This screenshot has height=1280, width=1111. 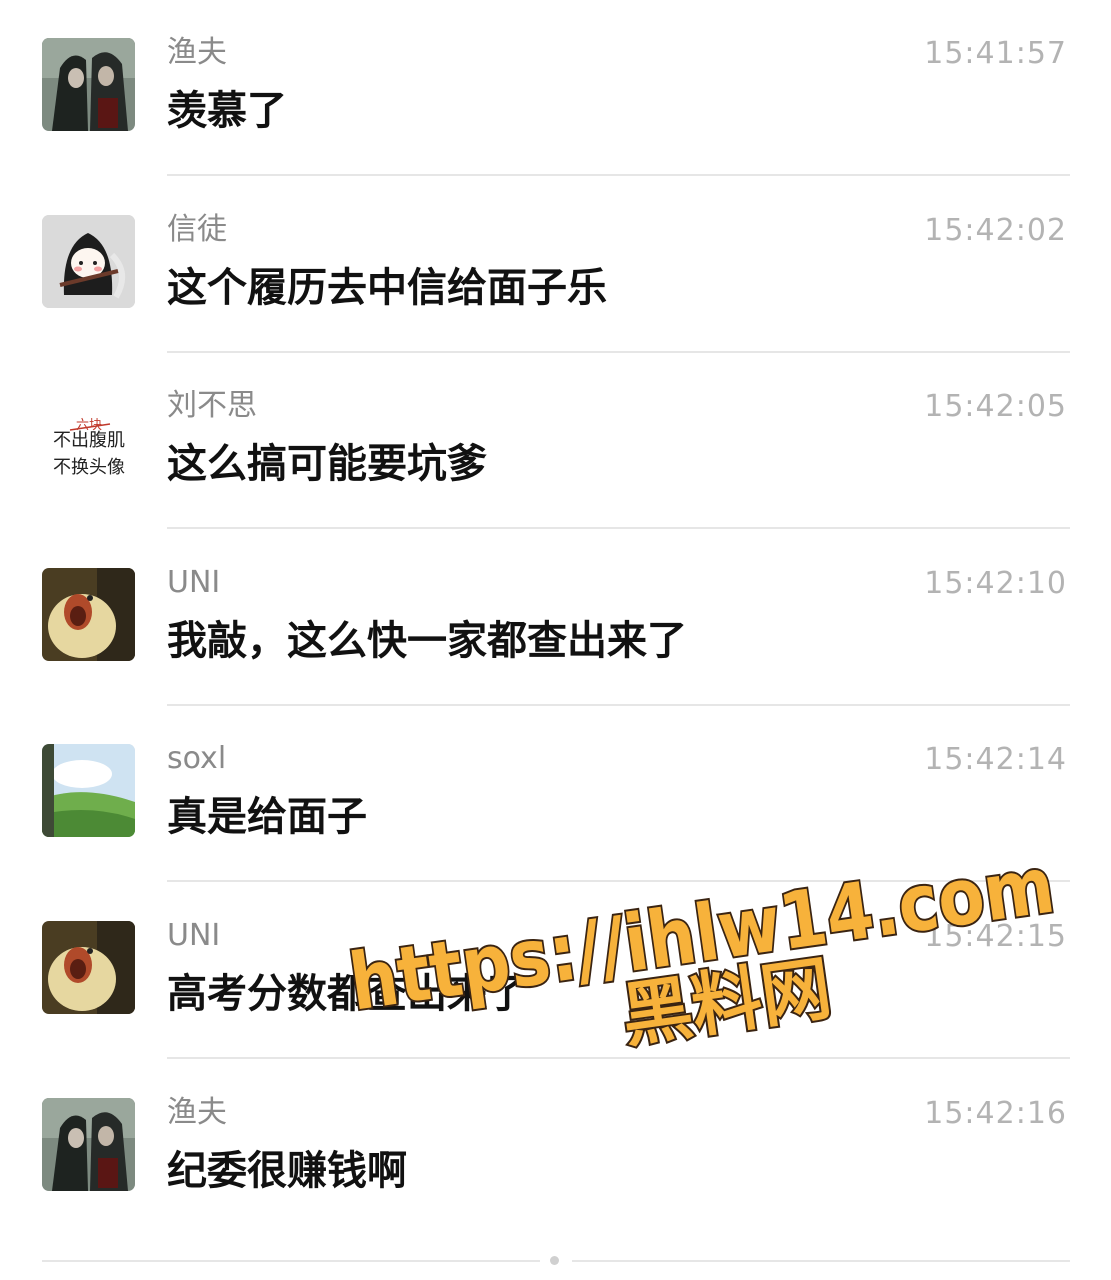 What do you see at coordinates (555, 971) in the screenshot?
I see `message-row: UNI 15:42:15 高考分数都查出来了` at bounding box center [555, 971].